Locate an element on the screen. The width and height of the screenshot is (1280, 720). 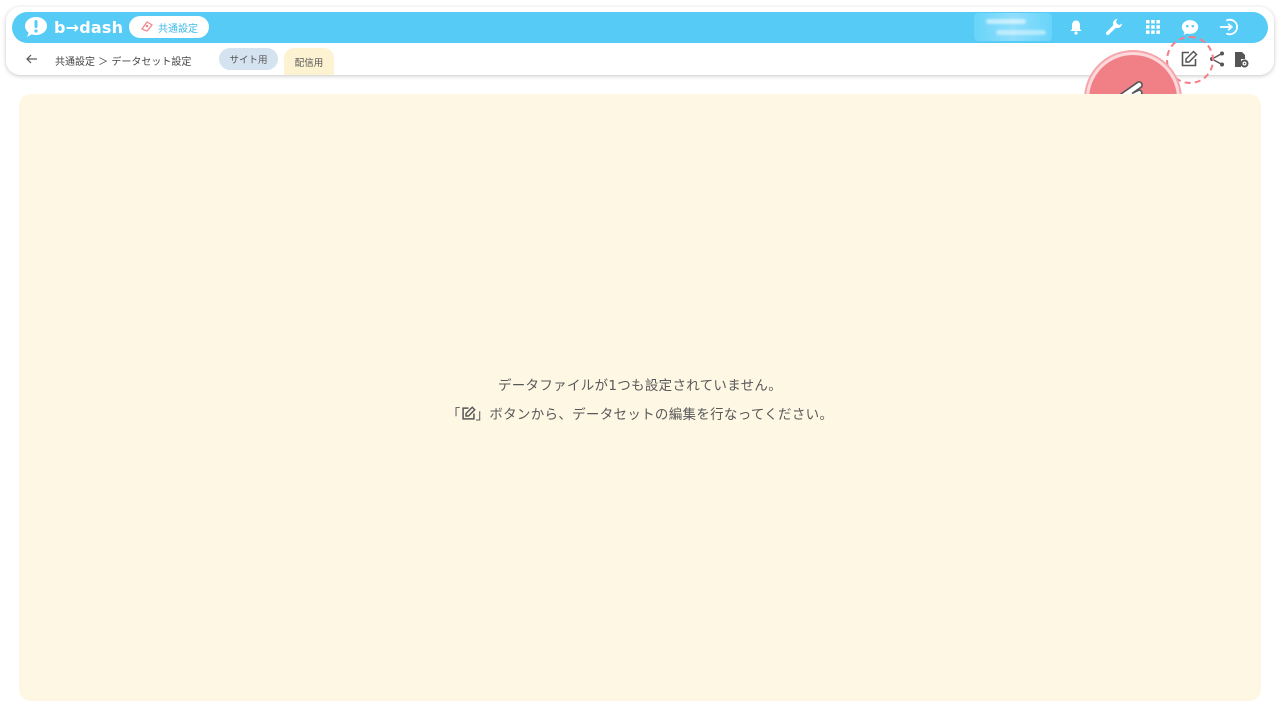
wrench-icon is located at coordinates (1114, 27).